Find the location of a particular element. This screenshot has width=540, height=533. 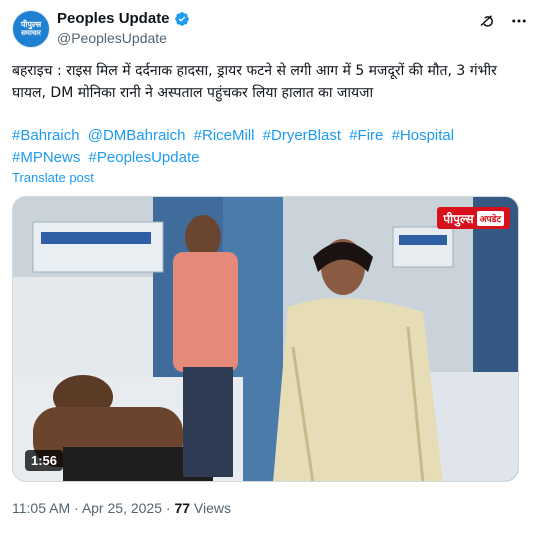

author-name: Peoples Update is located at coordinates (113, 18).